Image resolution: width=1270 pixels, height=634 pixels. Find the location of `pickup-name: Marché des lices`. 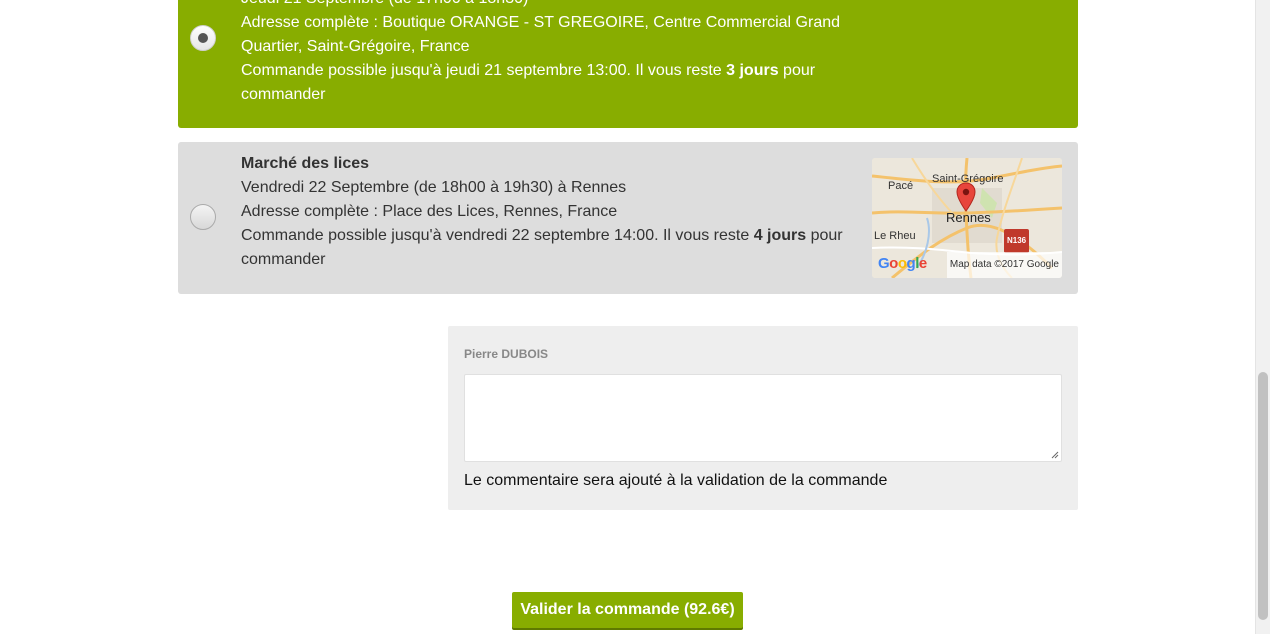

pickup-name: Marché des lices is located at coordinates (305, 163).